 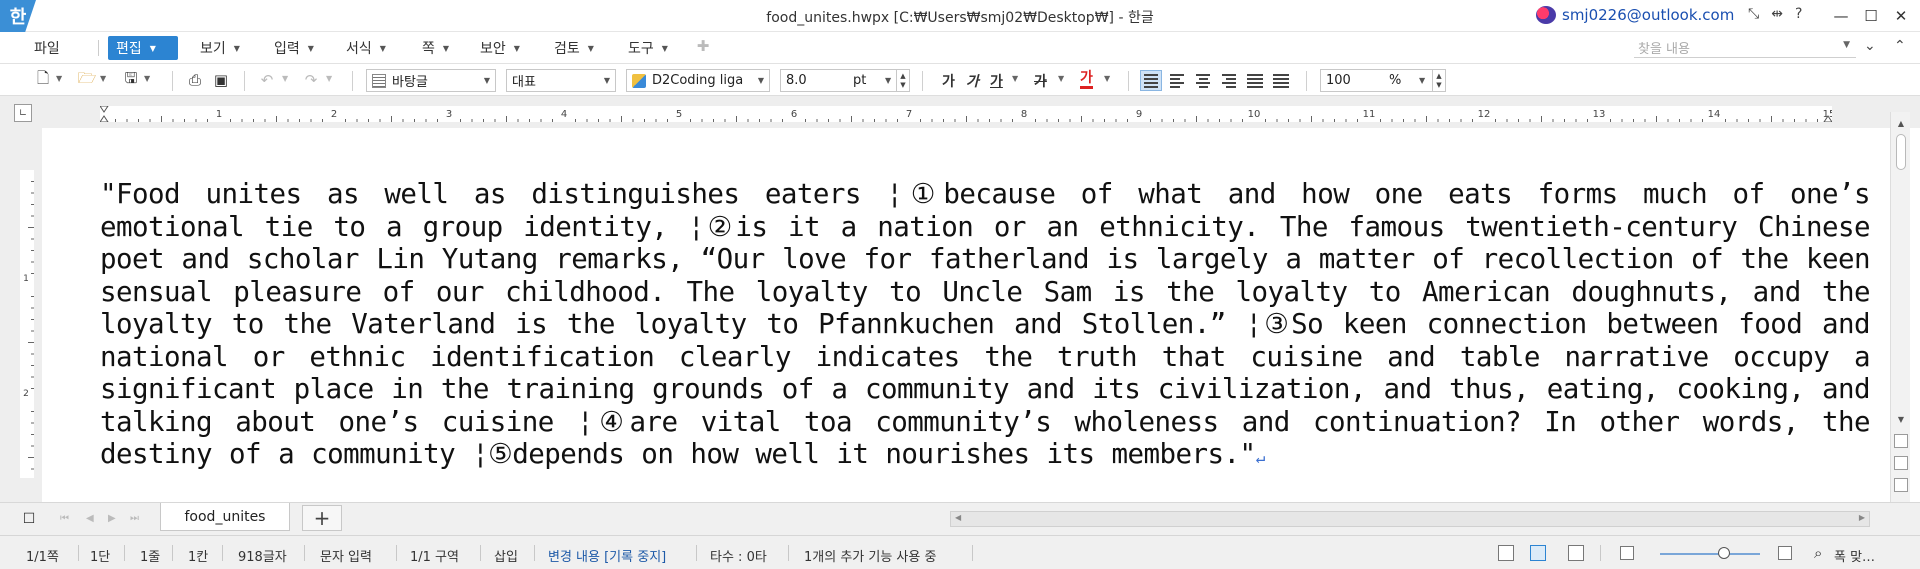 What do you see at coordinates (698, 80) in the screenshot?
I see `font-name-select: D2Coding liga ▼` at bounding box center [698, 80].